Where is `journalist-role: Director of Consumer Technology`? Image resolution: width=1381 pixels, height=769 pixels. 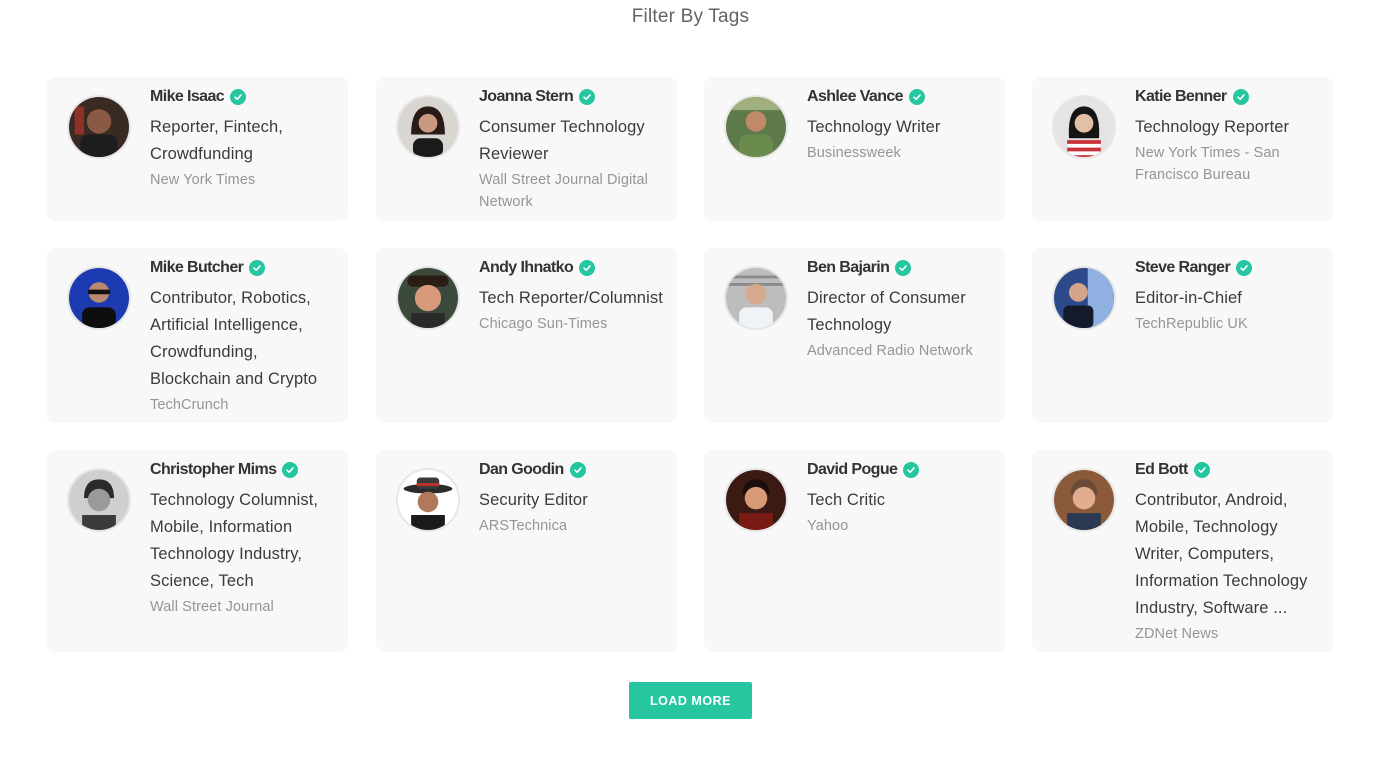 journalist-role: Director of Consumer Technology is located at coordinates (886, 311).